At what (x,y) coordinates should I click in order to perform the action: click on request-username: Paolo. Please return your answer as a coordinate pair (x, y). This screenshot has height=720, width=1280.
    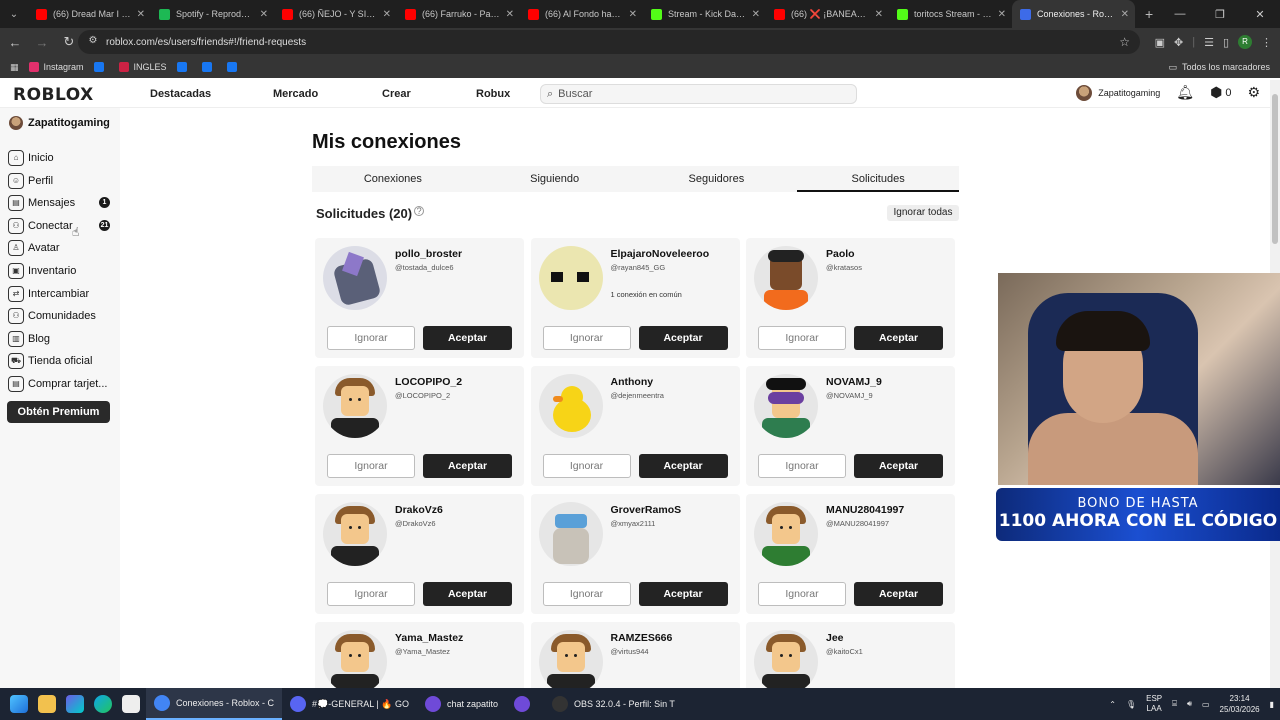
    Looking at the image, I should click on (840, 254).